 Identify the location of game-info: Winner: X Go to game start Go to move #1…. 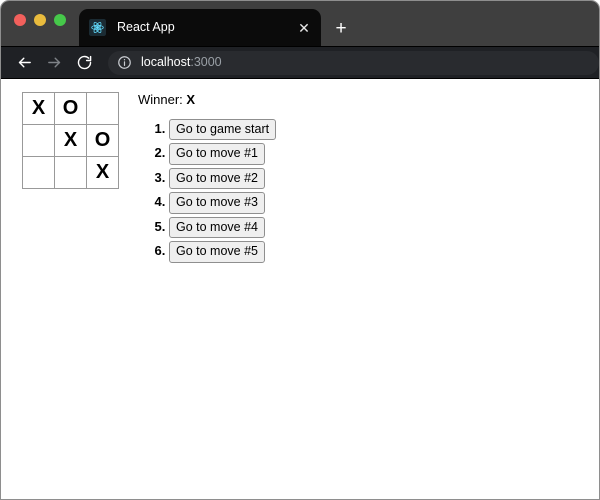
(207, 179).